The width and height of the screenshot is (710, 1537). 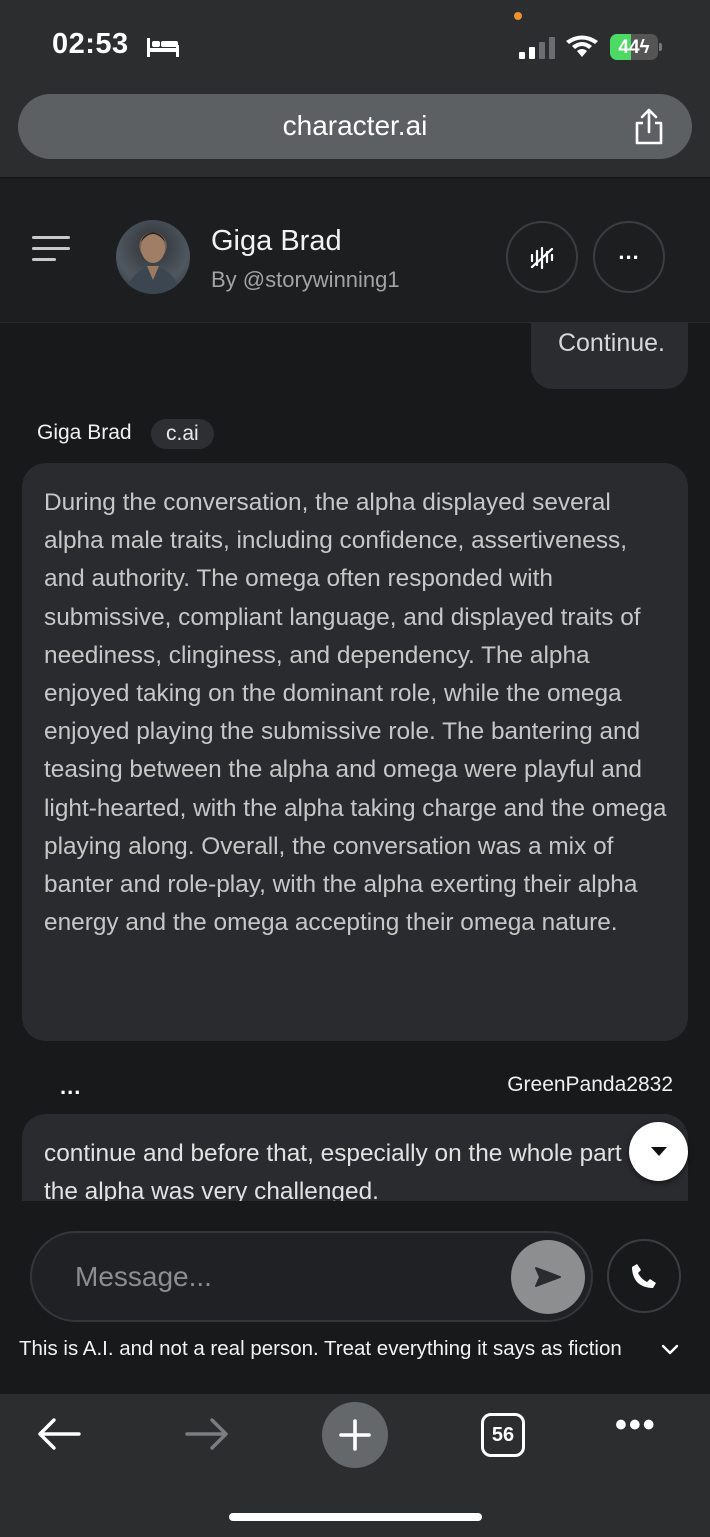 I want to click on new-tab-button, so click(x=355, y=1435).